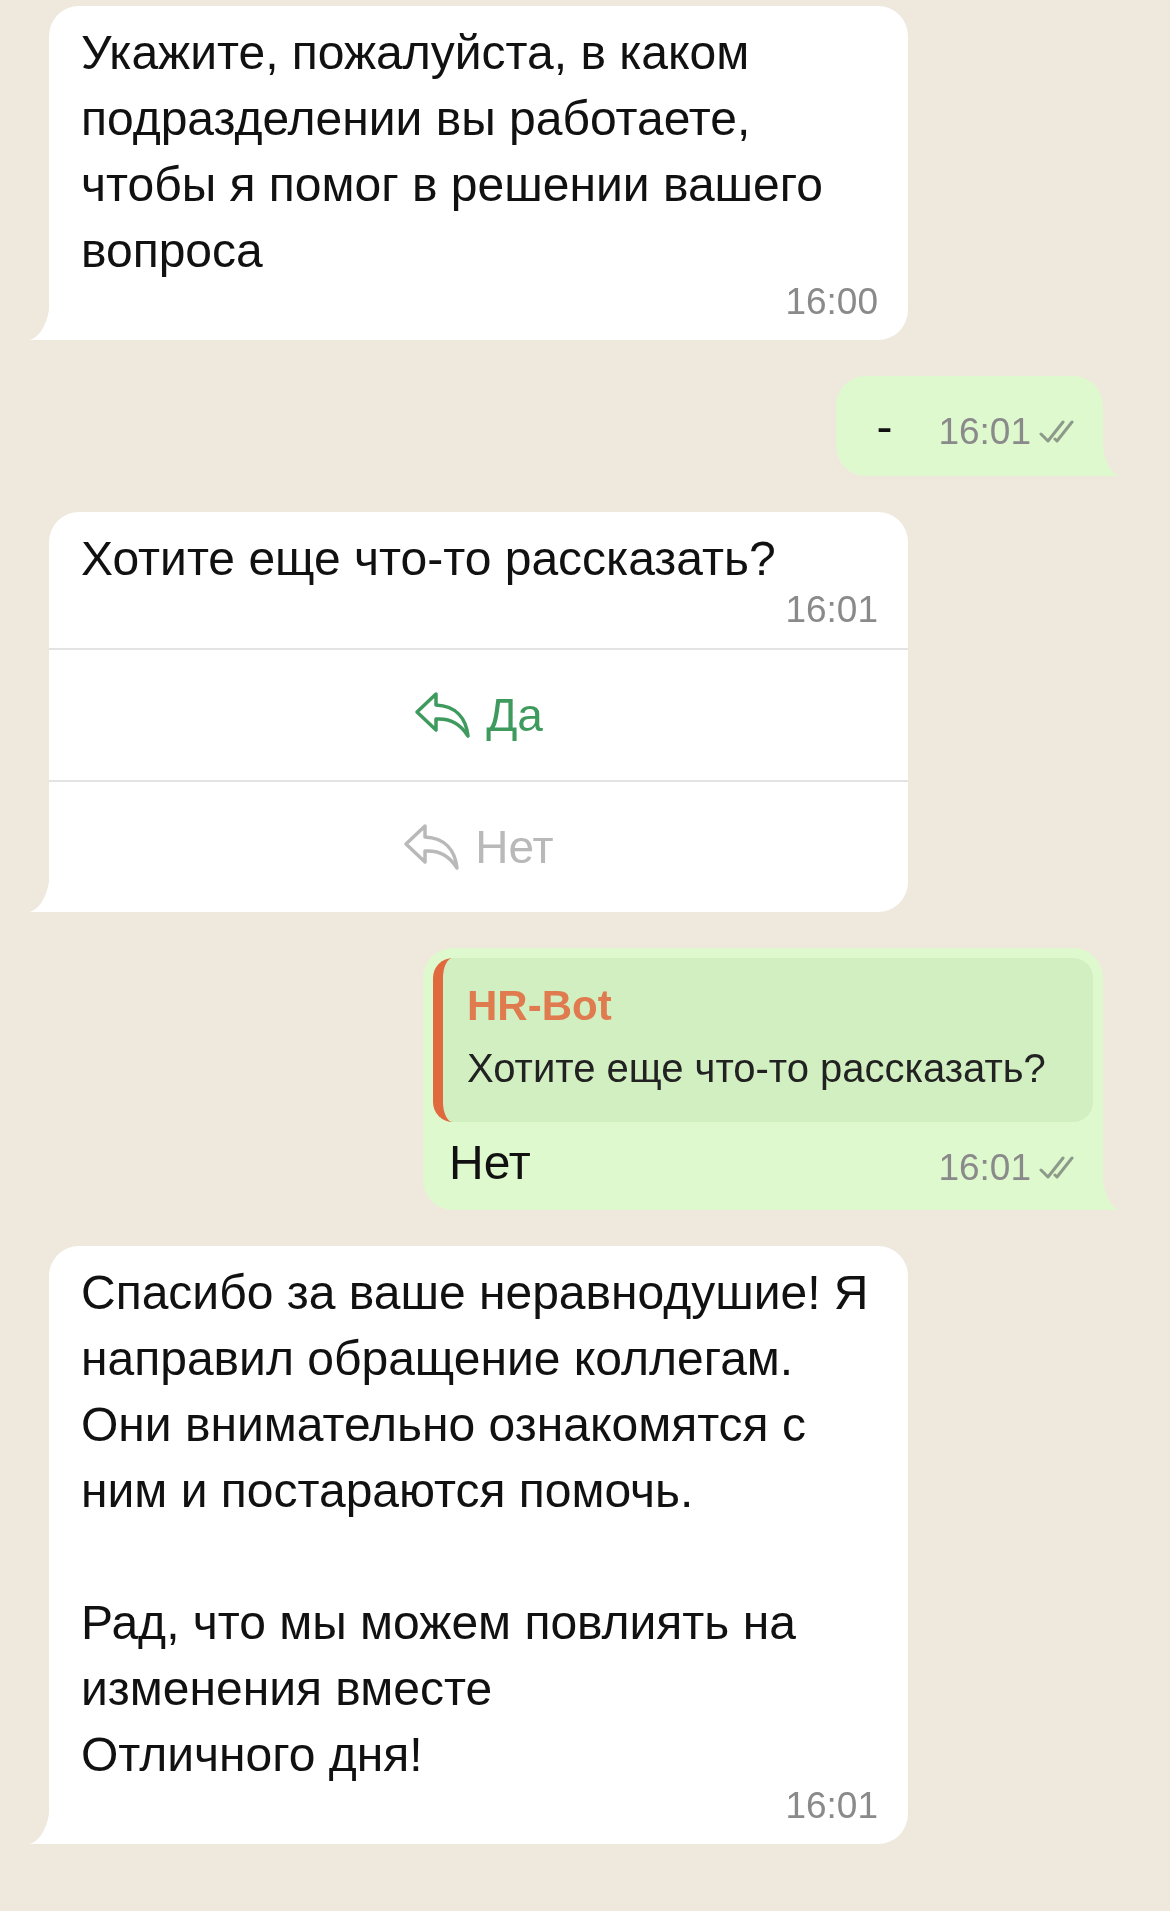 This screenshot has width=1170, height=1911. I want to click on quote-text: Хотите еще что-то рассказать?, so click(757, 1068).